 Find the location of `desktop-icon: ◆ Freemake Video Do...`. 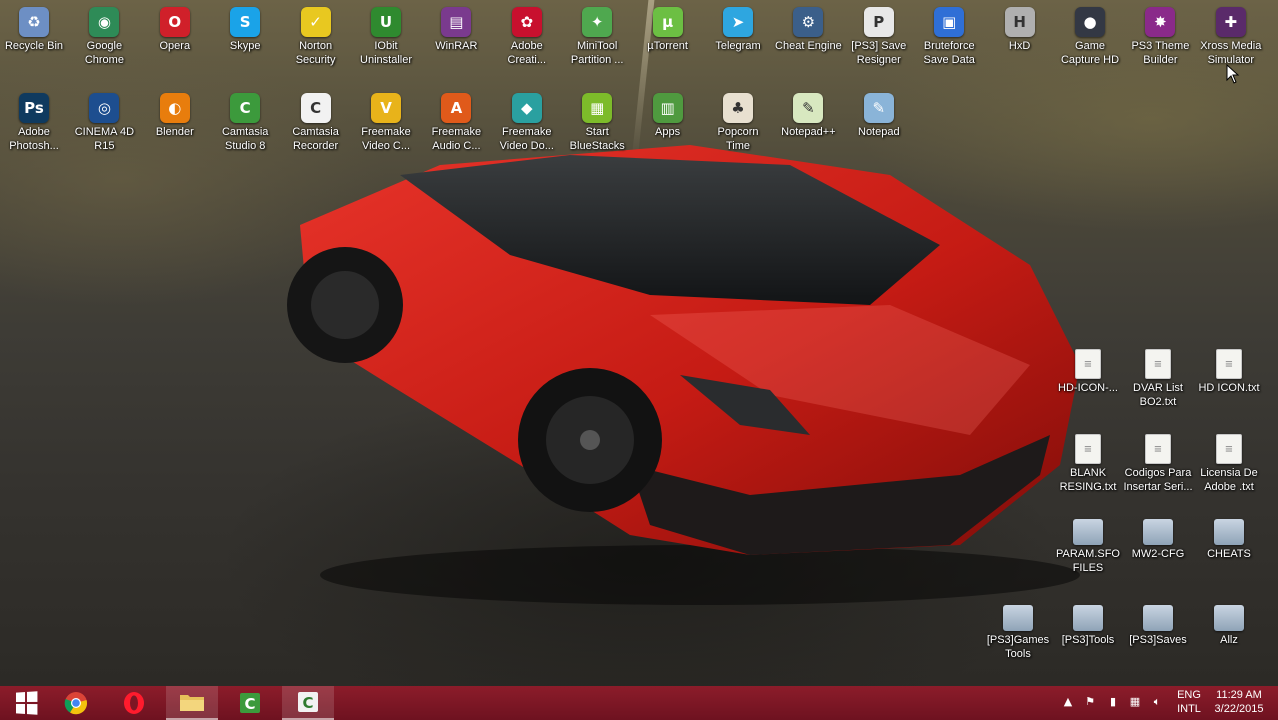

desktop-icon: ◆ Freemake Video Do... is located at coordinates (527, 120).